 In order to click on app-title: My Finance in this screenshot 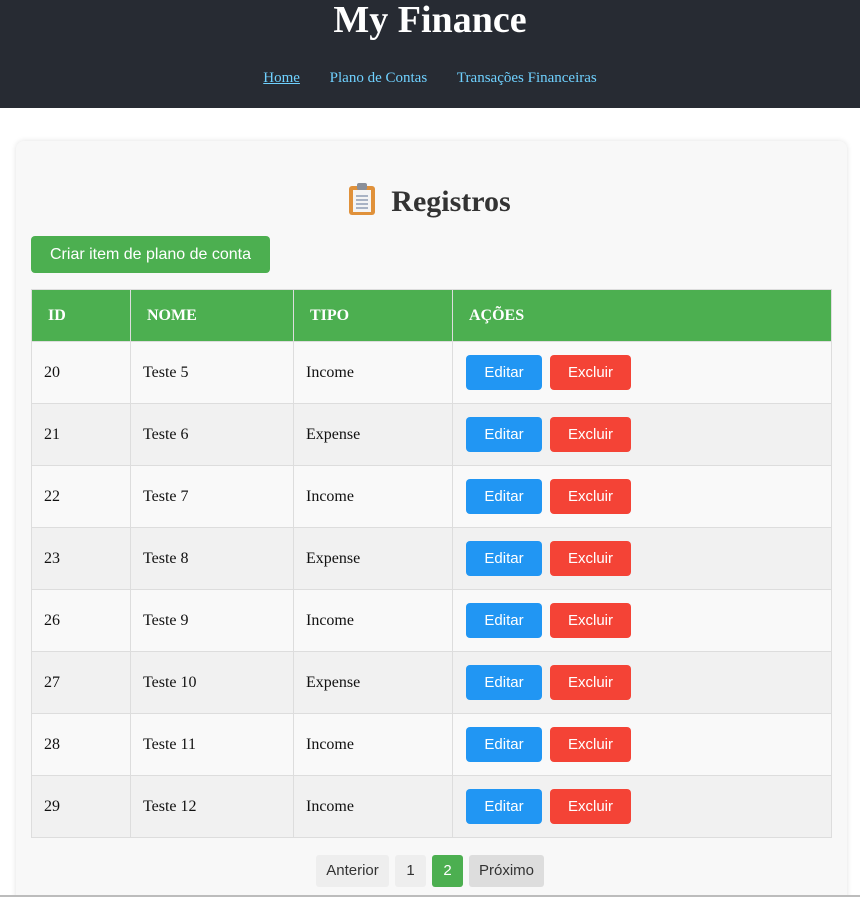, I will do `click(430, 20)`.